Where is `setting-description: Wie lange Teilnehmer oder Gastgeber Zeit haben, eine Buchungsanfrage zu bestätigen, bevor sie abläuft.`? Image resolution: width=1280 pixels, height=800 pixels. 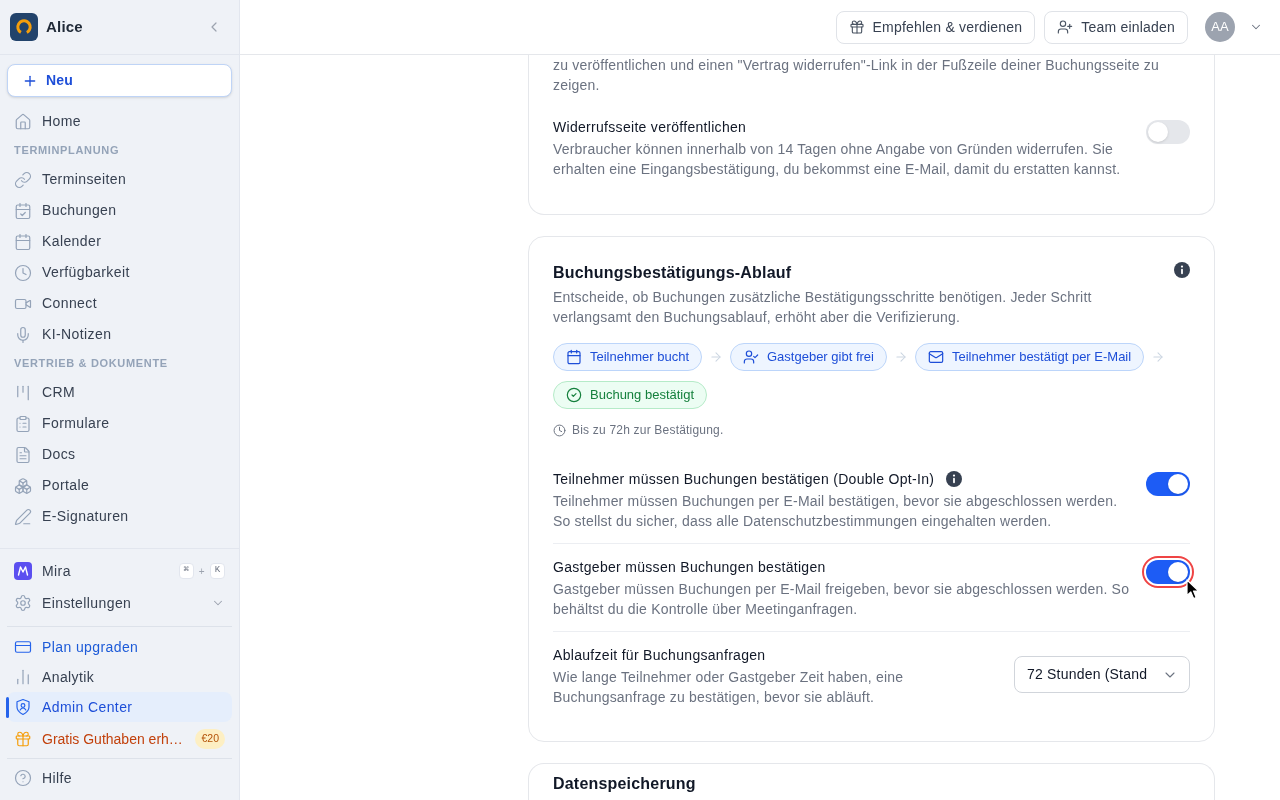 setting-description: Wie lange Teilnehmer oder Gastgeber Zeit haben, eine Buchungsanfrage zu bestätigen, bevor sie abläuft. is located at coordinates (729, 687).